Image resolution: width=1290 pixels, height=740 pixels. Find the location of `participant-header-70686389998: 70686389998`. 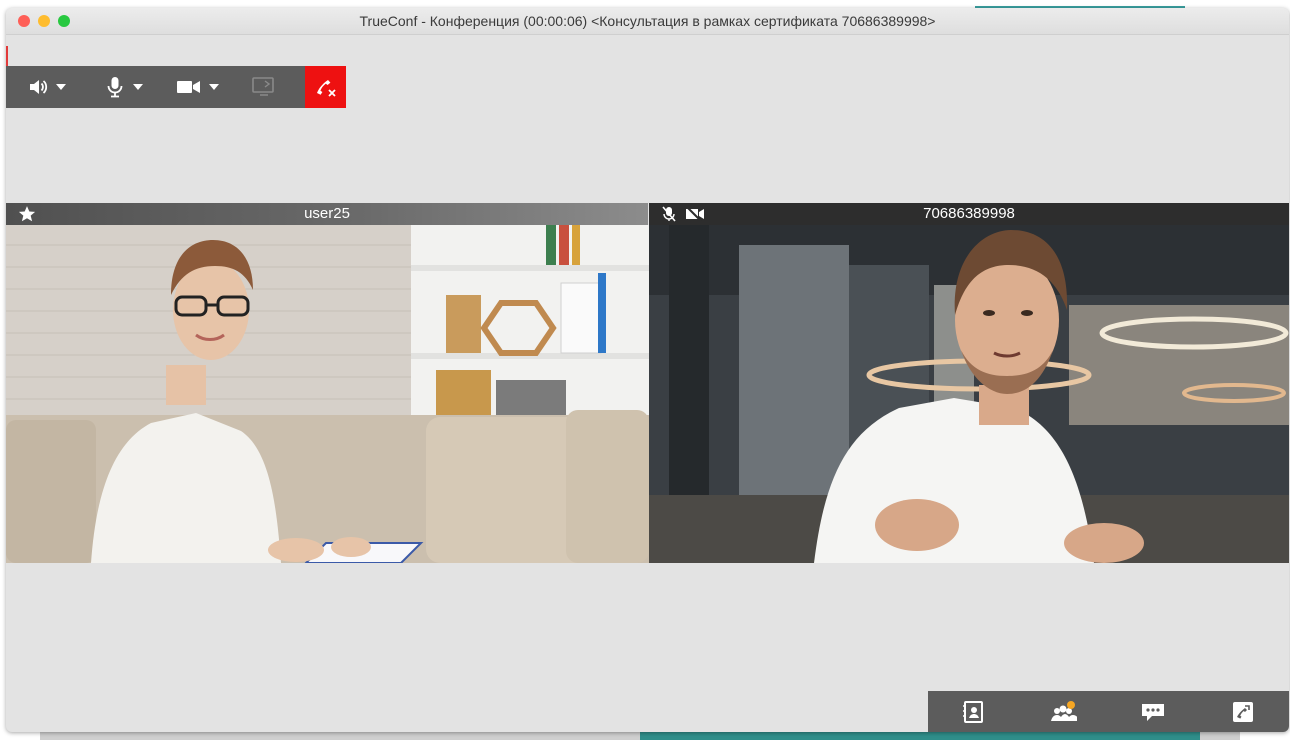

participant-header-70686389998: 70686389998 is located at coordinates (969, 214).